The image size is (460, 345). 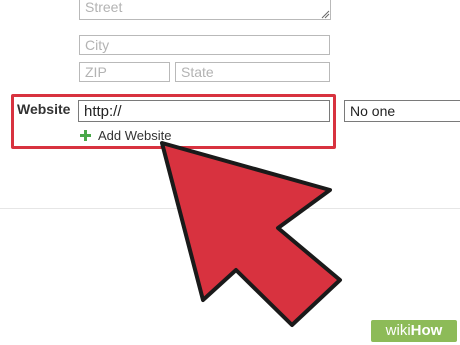 I want to click on zip-input, so click(x=124, y=72).